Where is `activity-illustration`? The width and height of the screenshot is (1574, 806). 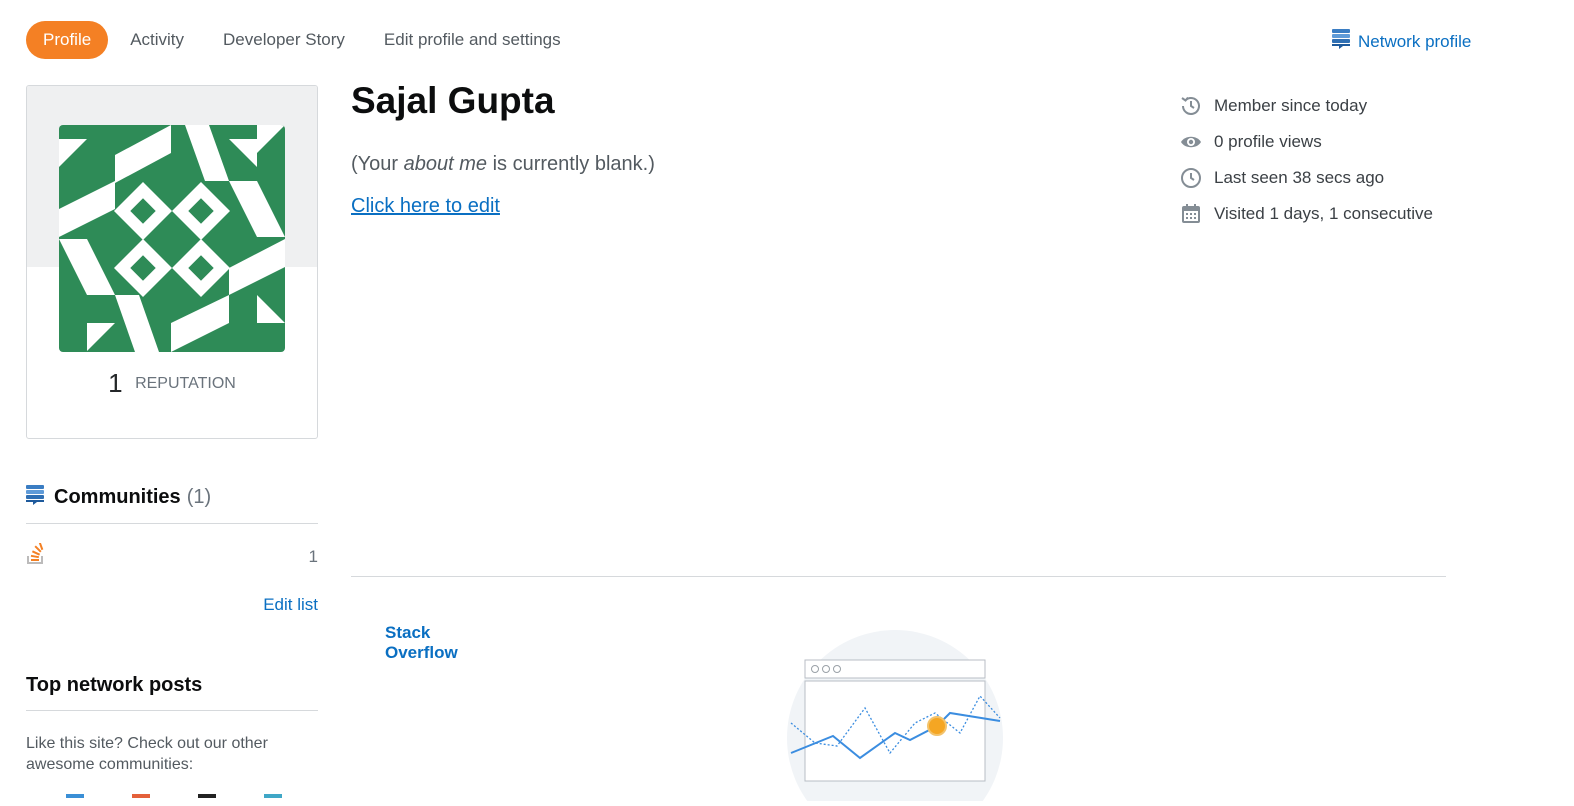 activity-illustration is located at coordinates (895, 717).